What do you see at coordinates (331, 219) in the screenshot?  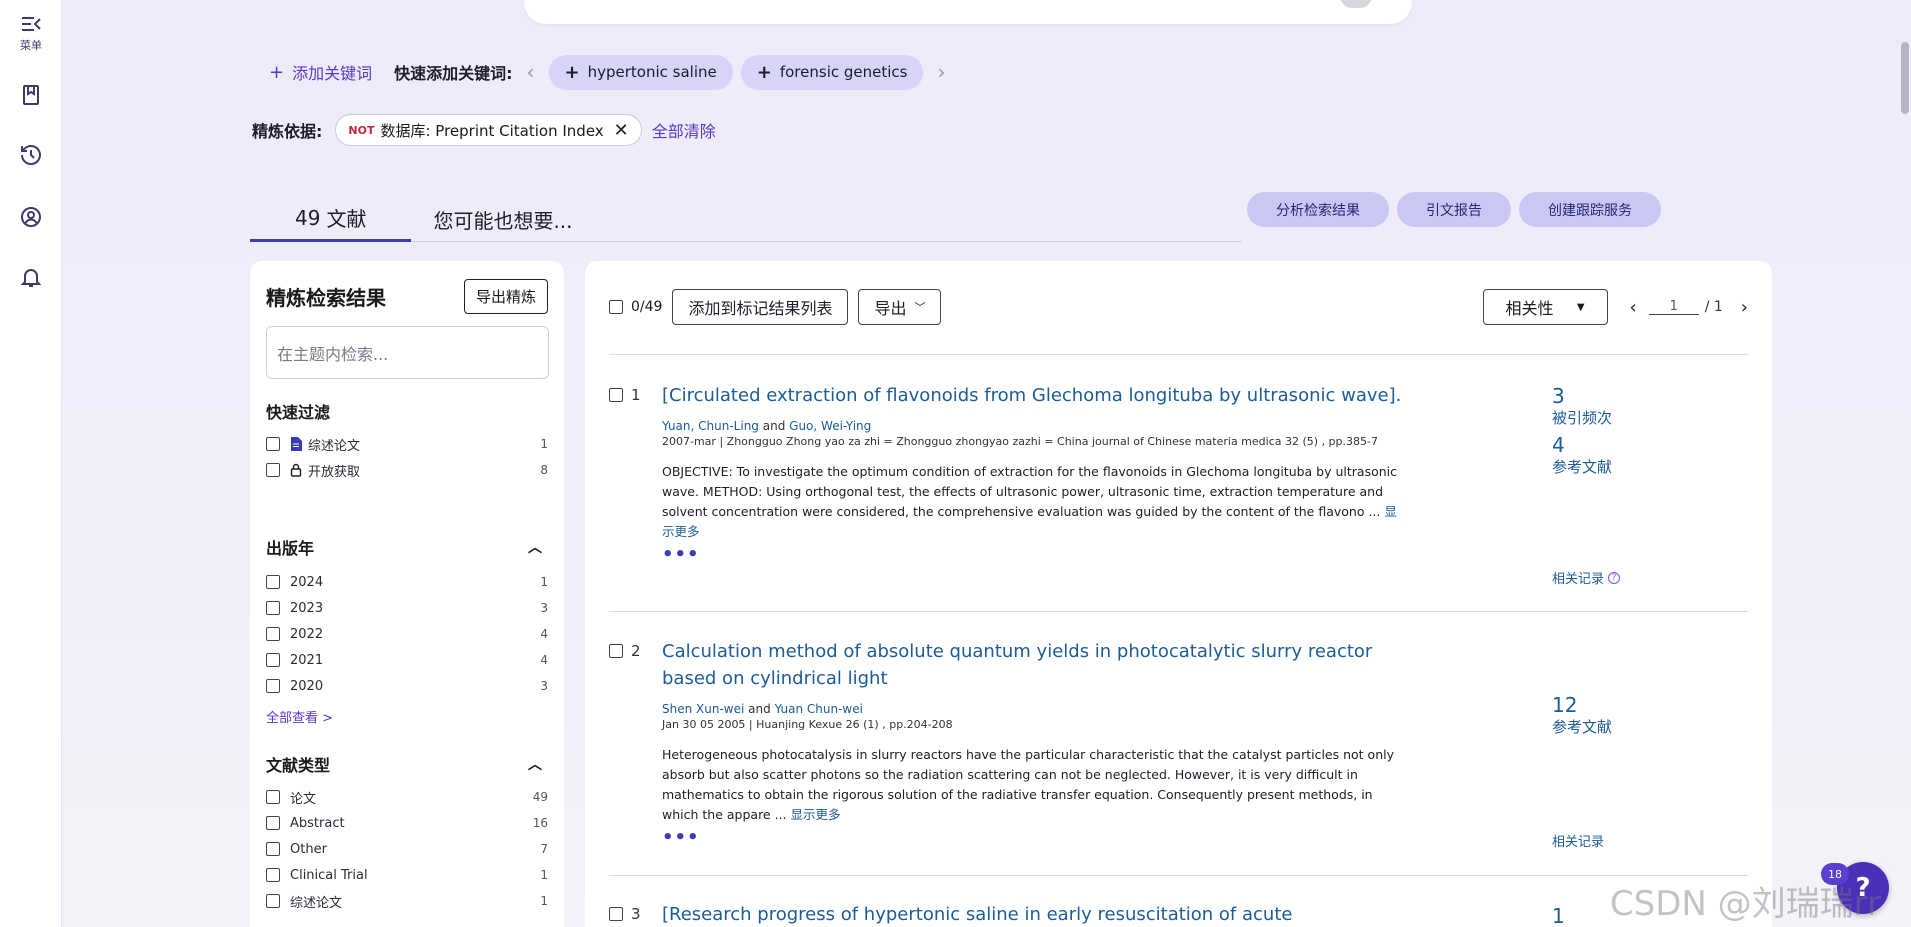 I see `tab-documents: 49 文献` at bounding box center [331, 219].